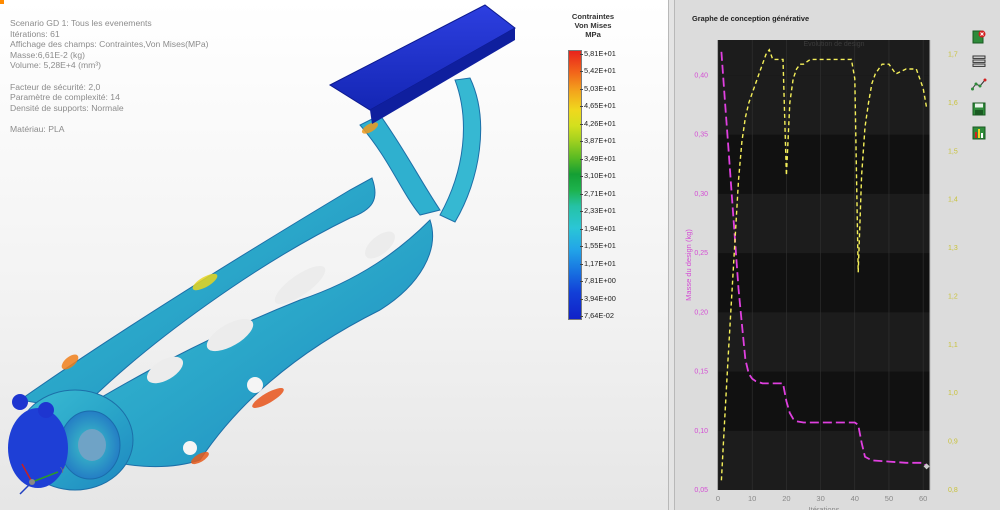 This screenshot has width=1000, height=510. I want to click on panel-title: Graphe de conception générative, so click(751, 18).